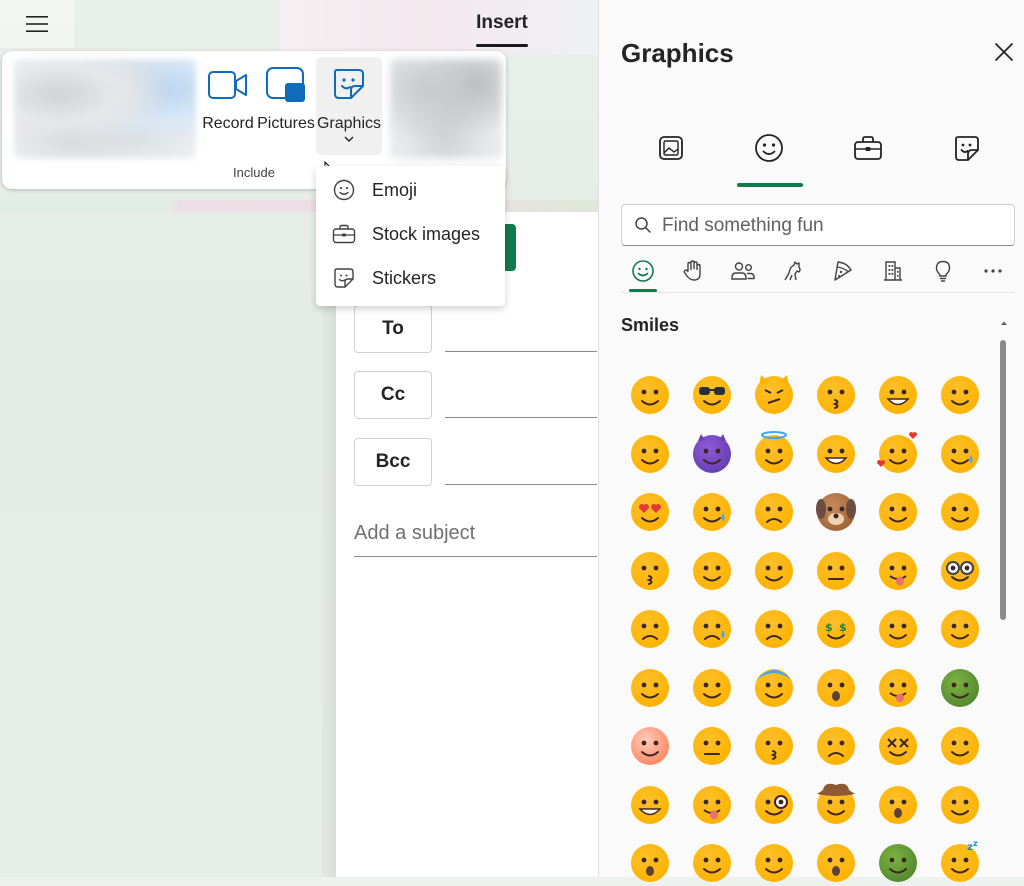  Describe the element at coordinates (650, 325) in the screenshot. I see `section-title: Smiles` at that location.